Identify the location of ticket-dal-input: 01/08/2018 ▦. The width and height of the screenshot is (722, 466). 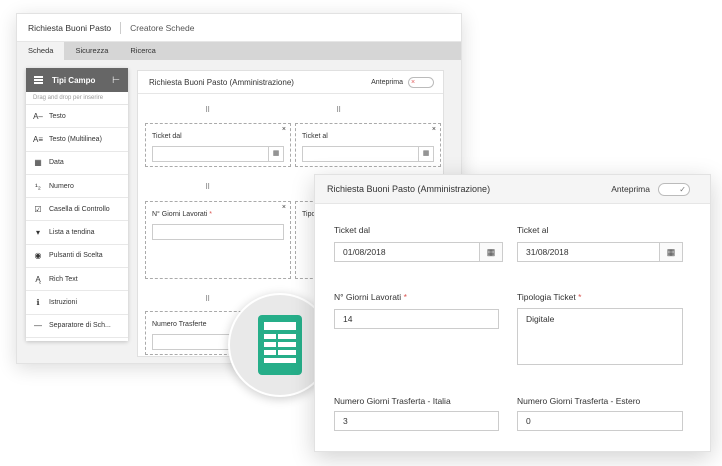
(418, 252).